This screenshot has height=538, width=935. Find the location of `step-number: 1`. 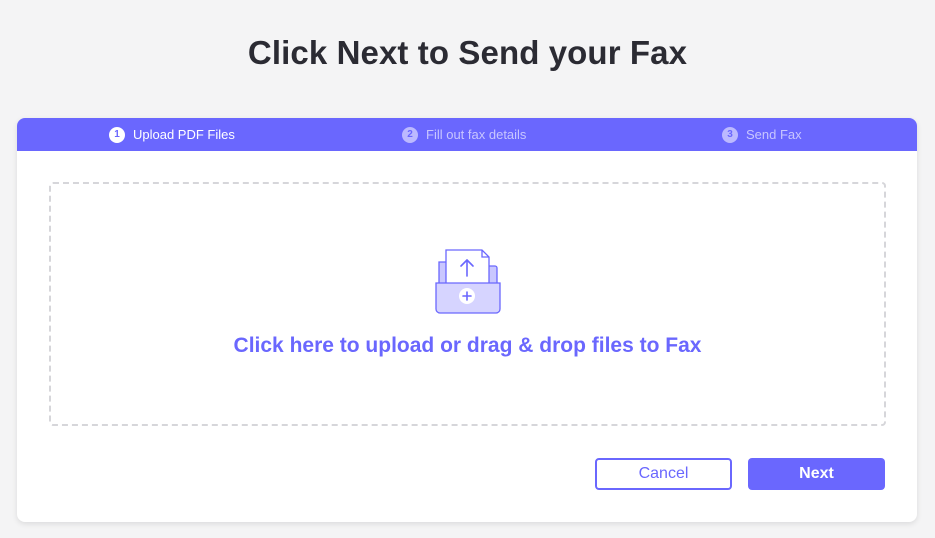

step-number: 1 is located at coordinates (117, 134).